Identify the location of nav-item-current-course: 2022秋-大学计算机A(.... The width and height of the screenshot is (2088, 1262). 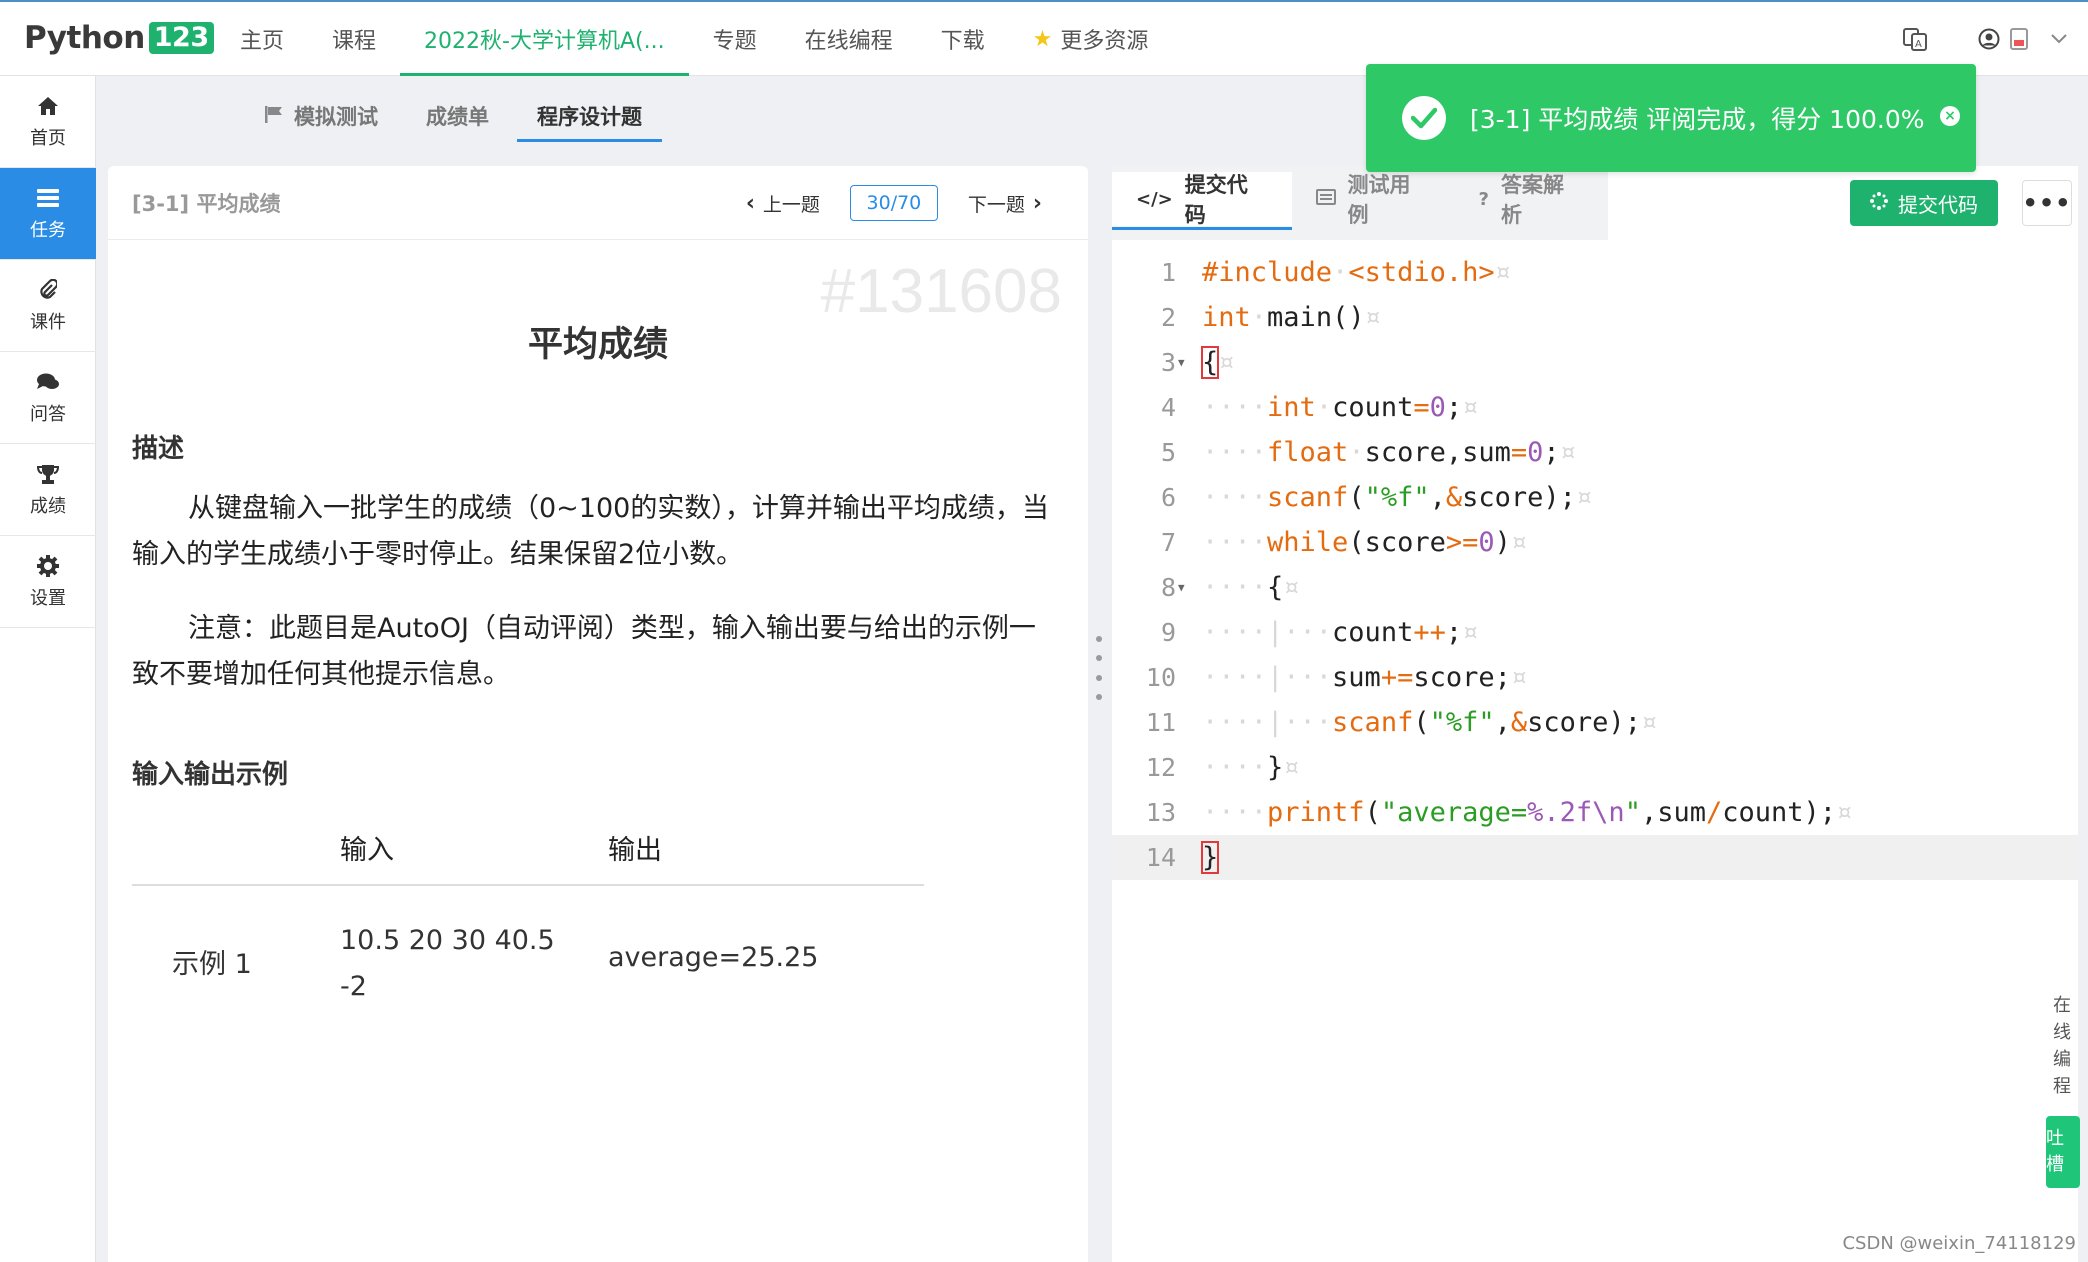
(544, 39).